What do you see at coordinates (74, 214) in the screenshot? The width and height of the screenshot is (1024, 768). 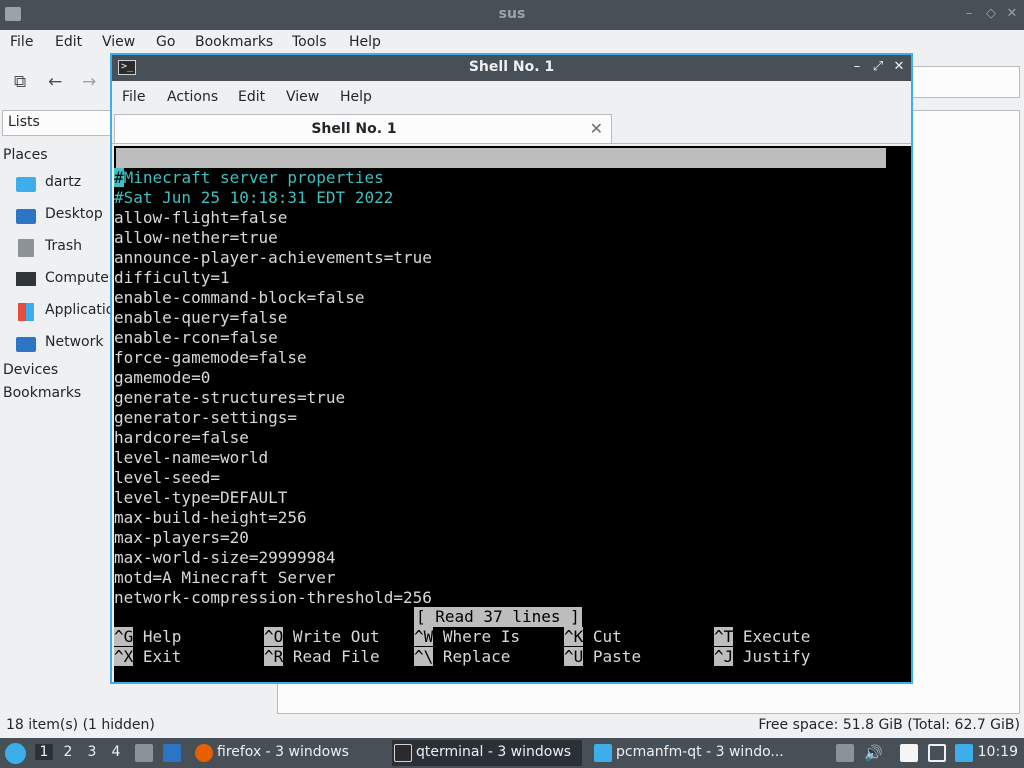 I see `place-label: Desktop` at bounding box center [74, 214].